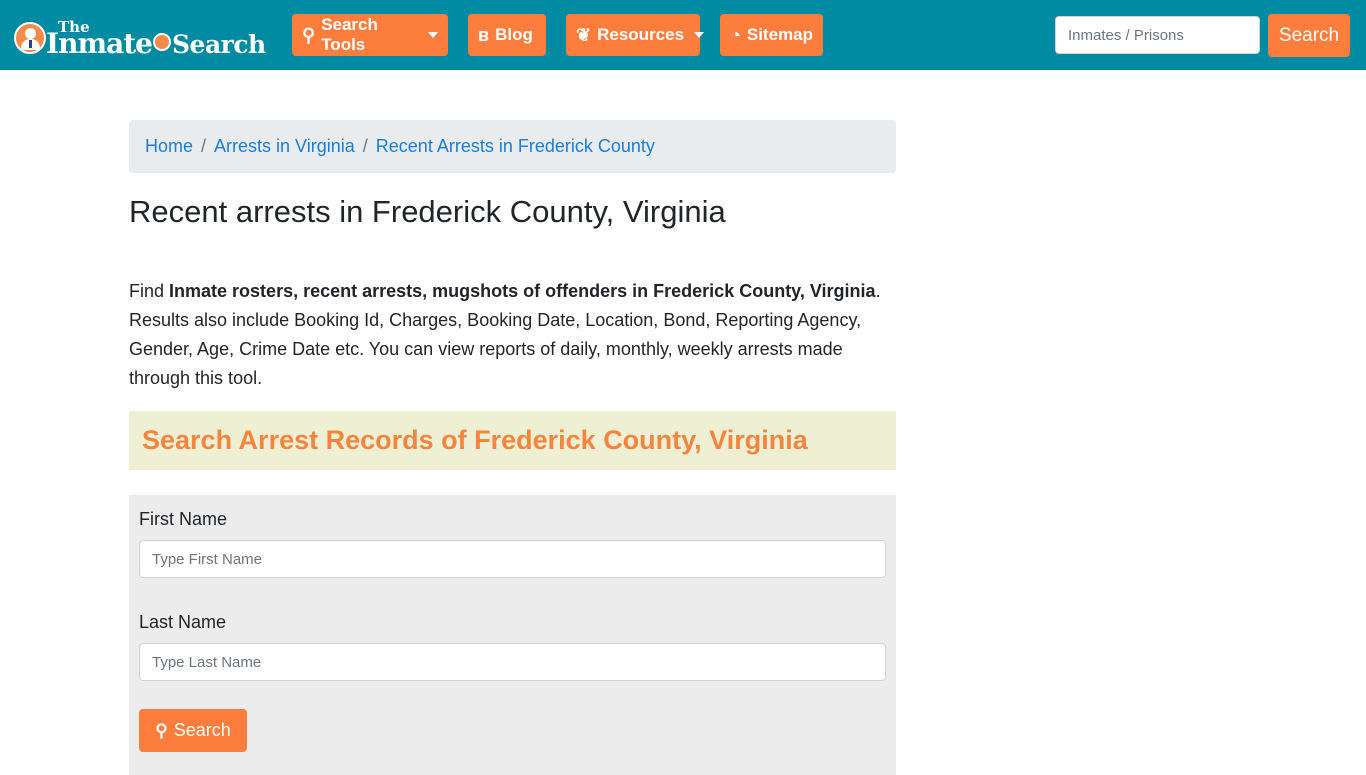  I want to click on nav-search-tools: ⚲ Search Tools, so click(370, 35).